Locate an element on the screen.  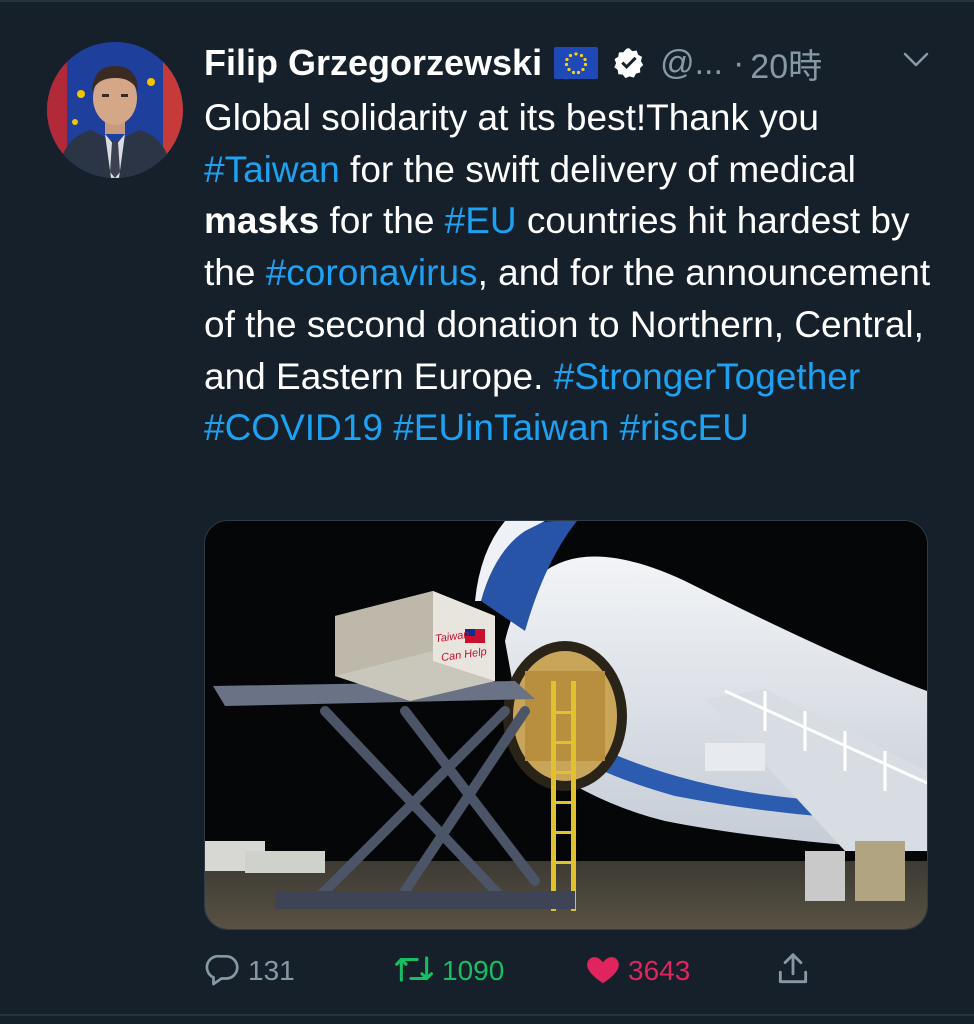
like-count: 3643 is located at coordinates (659, 970).